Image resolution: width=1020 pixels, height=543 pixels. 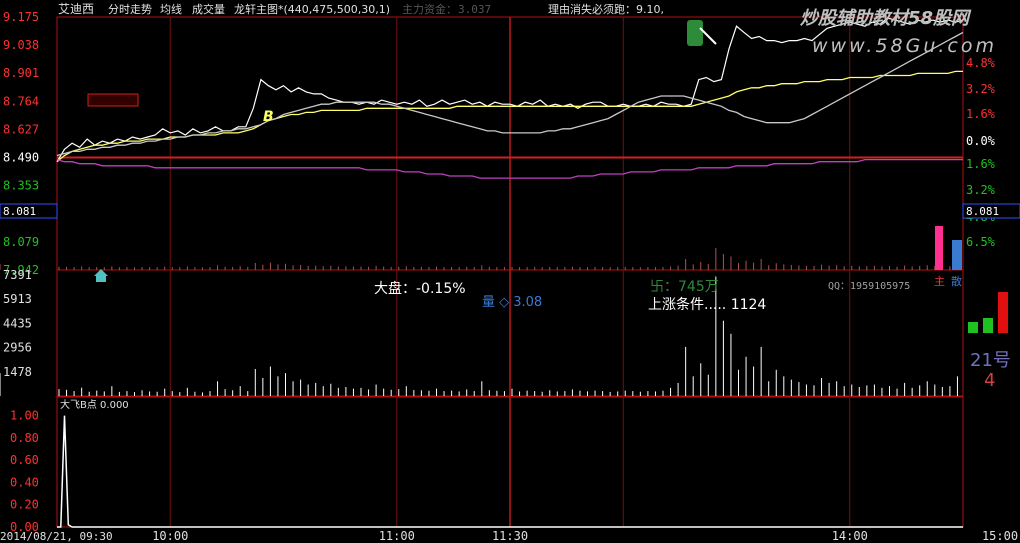 What do you see at coordinates (17, 348) in the screenshot?
I see `volume-tick-label: 2956` at bounding box center [17, 348].